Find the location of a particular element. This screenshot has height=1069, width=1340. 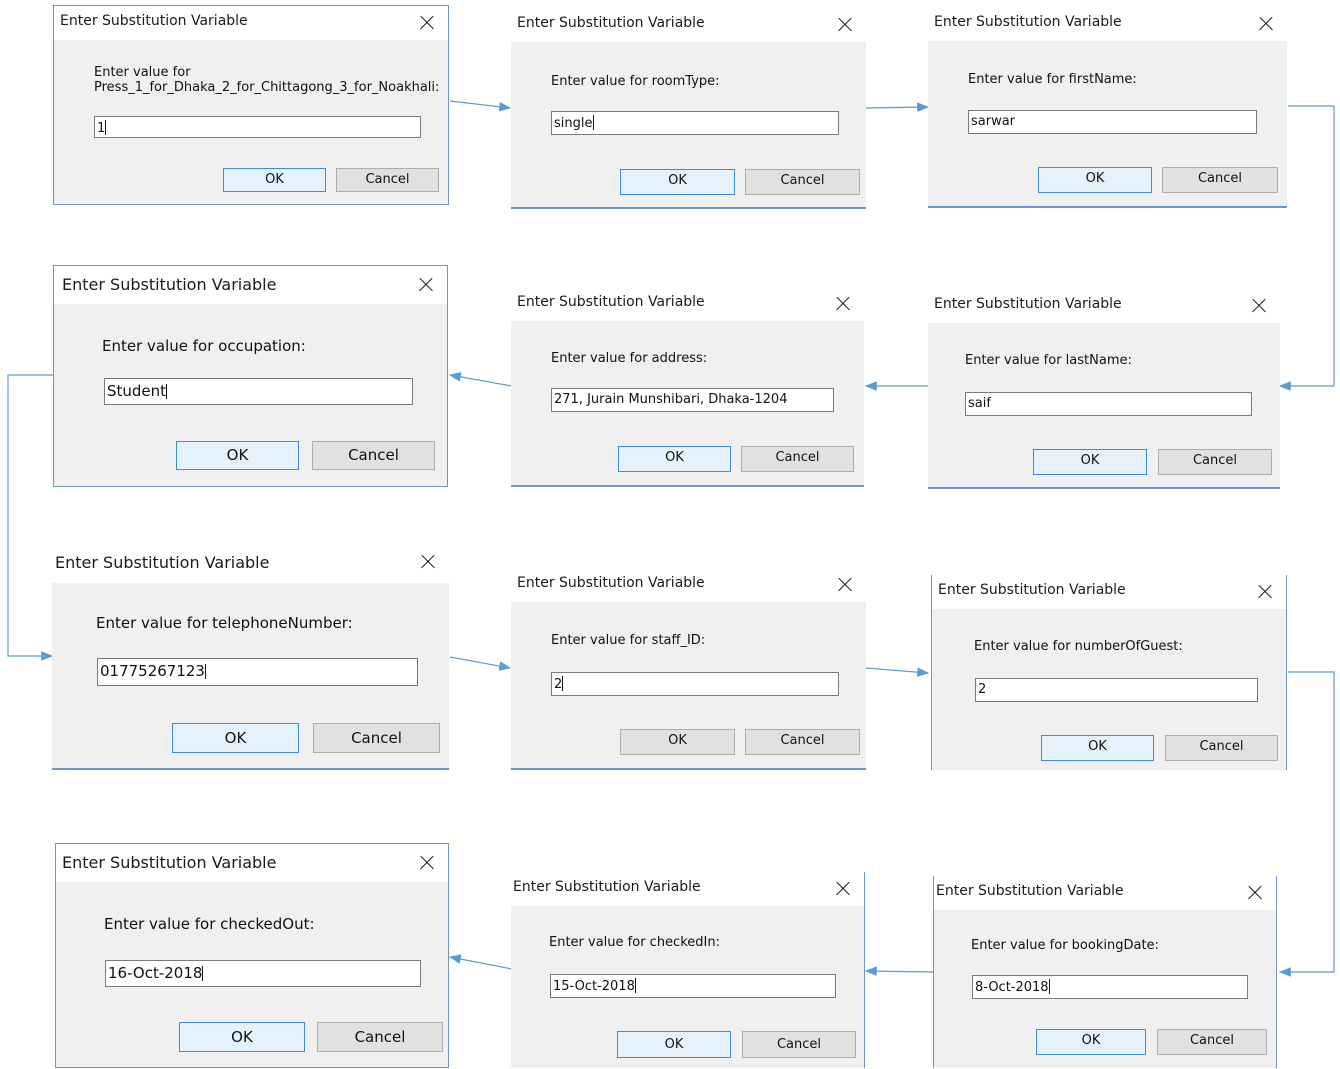

value-text: 271, Jurain Munshibari, Dhaka-1204 is located at coordinates (671, 399).